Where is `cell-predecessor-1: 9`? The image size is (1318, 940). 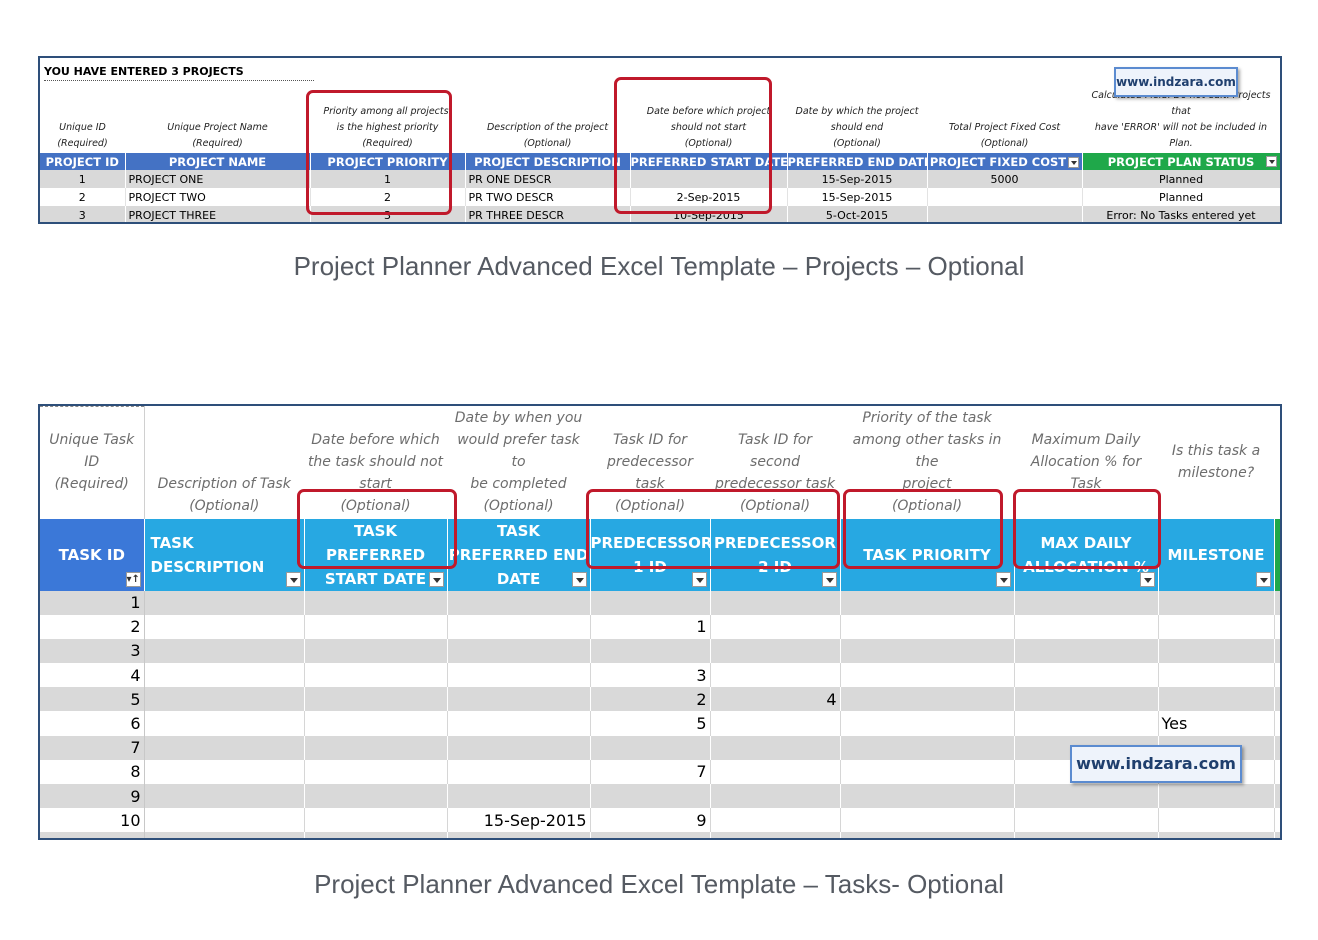 cell-predecessor-1: 9 is located at coordinates (650, 820).